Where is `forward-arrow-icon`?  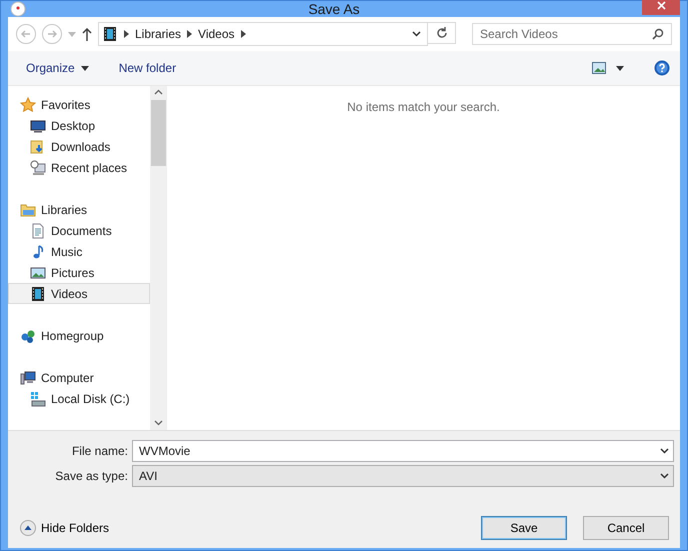
forward-arrow-icon is located at coordinates (52, 34).